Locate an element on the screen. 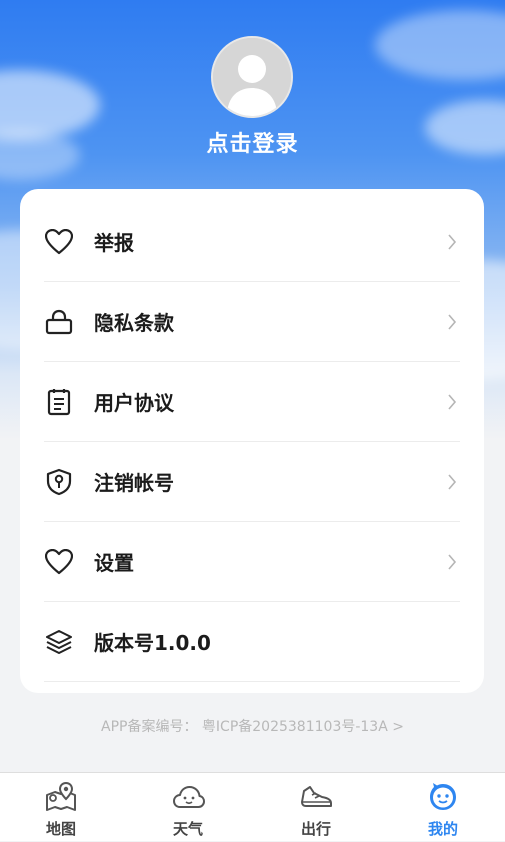 This screenshot has height=842, width=505. menu-item-label: 举报 is located at coordinates (114, 243).